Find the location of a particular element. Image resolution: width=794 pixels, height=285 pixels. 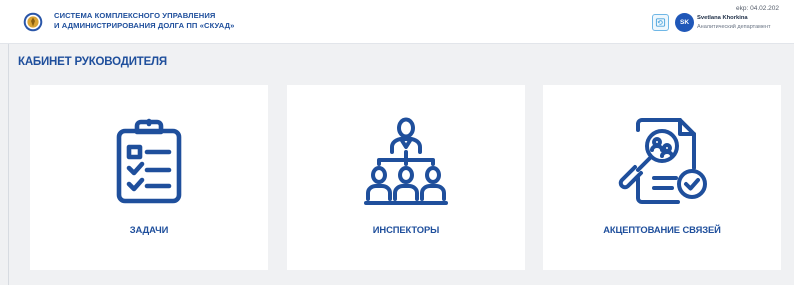

clipboard-checklist-icon is located at coordinates (149, 161).